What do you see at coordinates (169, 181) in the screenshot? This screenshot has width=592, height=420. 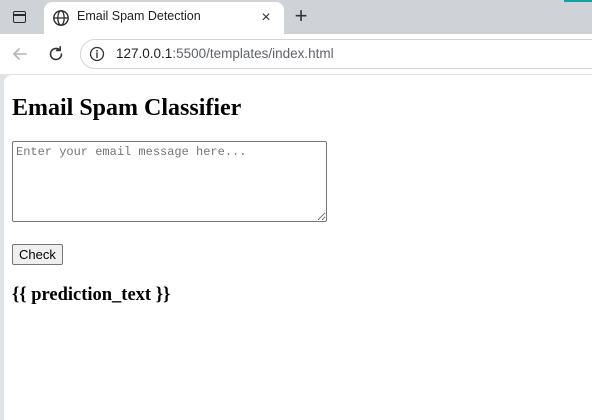 I see `email-message-input` at bounding box center [169, 181].